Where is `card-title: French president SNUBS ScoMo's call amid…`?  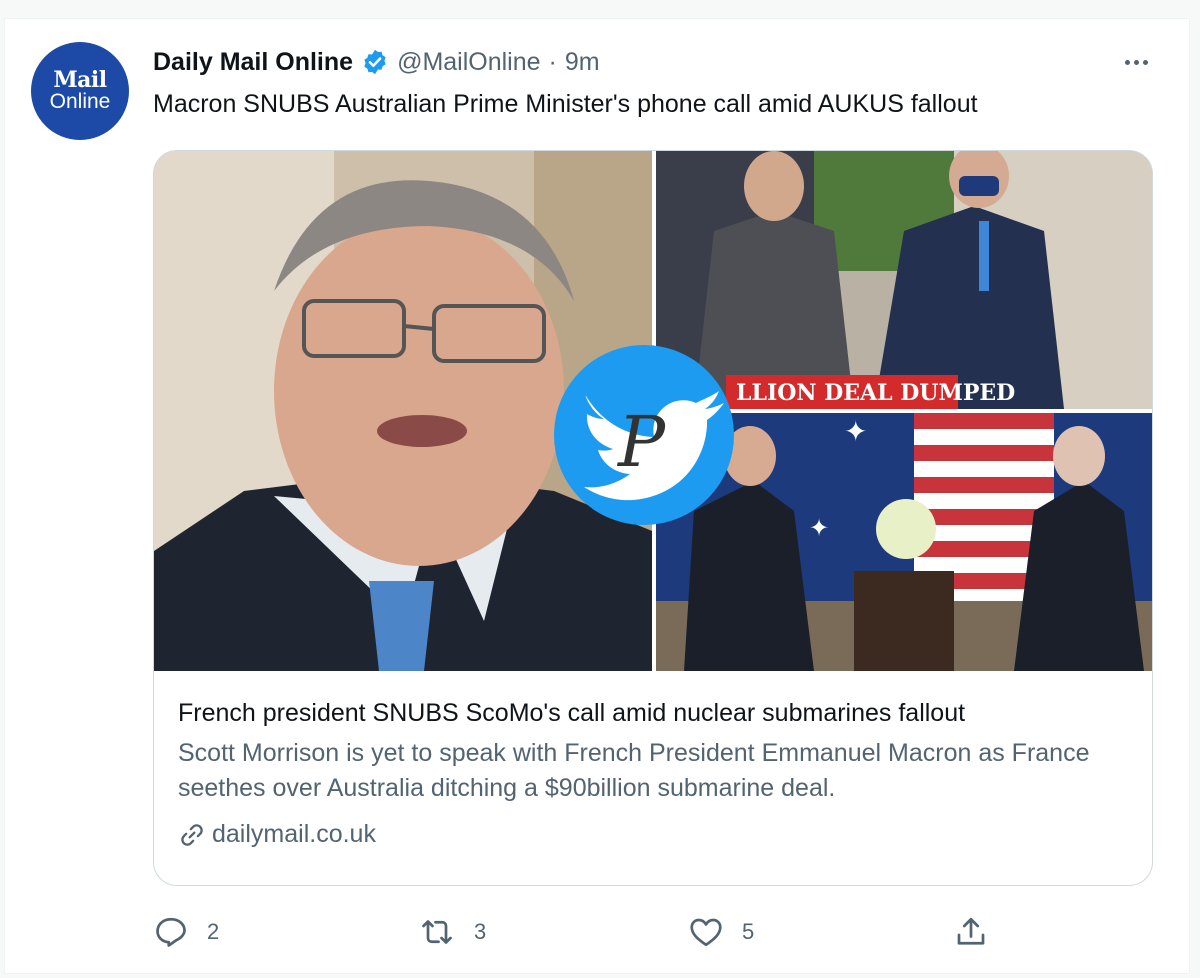
card-title: French president SNUBS ScoMo's call amid… is located at coordinates (572, 713).